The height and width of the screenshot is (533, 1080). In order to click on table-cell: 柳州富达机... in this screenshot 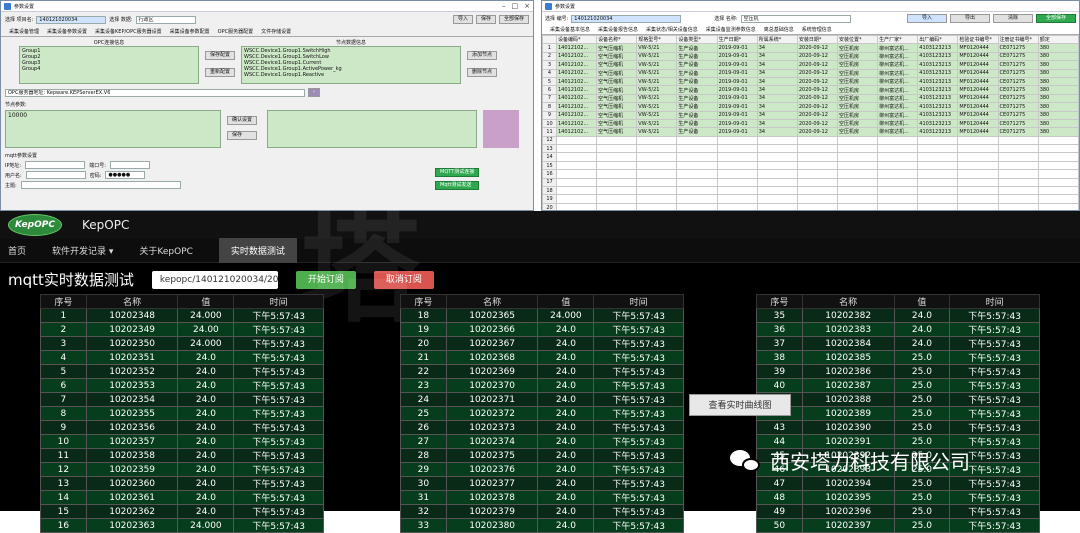, I will do `click(898, 81)`.